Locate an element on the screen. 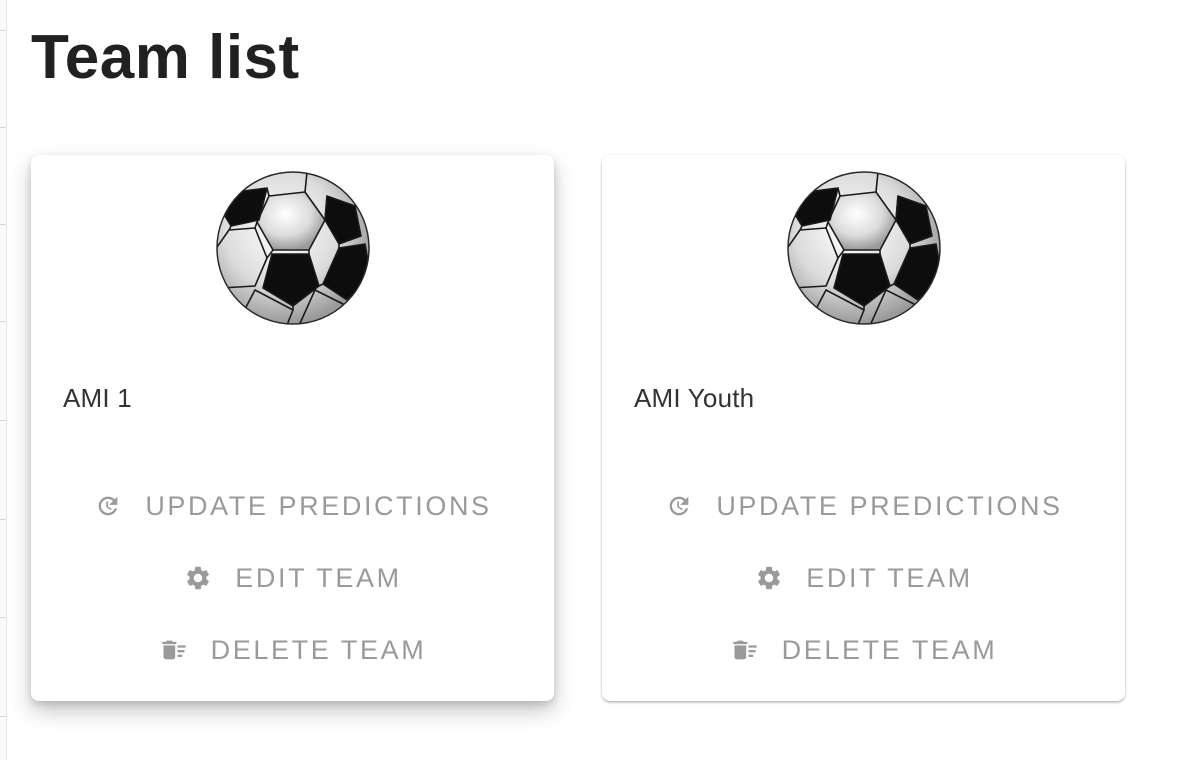 This screenshot has width=1196, height=760. team-name: AMI 1 is located at coordinates (97, 398).